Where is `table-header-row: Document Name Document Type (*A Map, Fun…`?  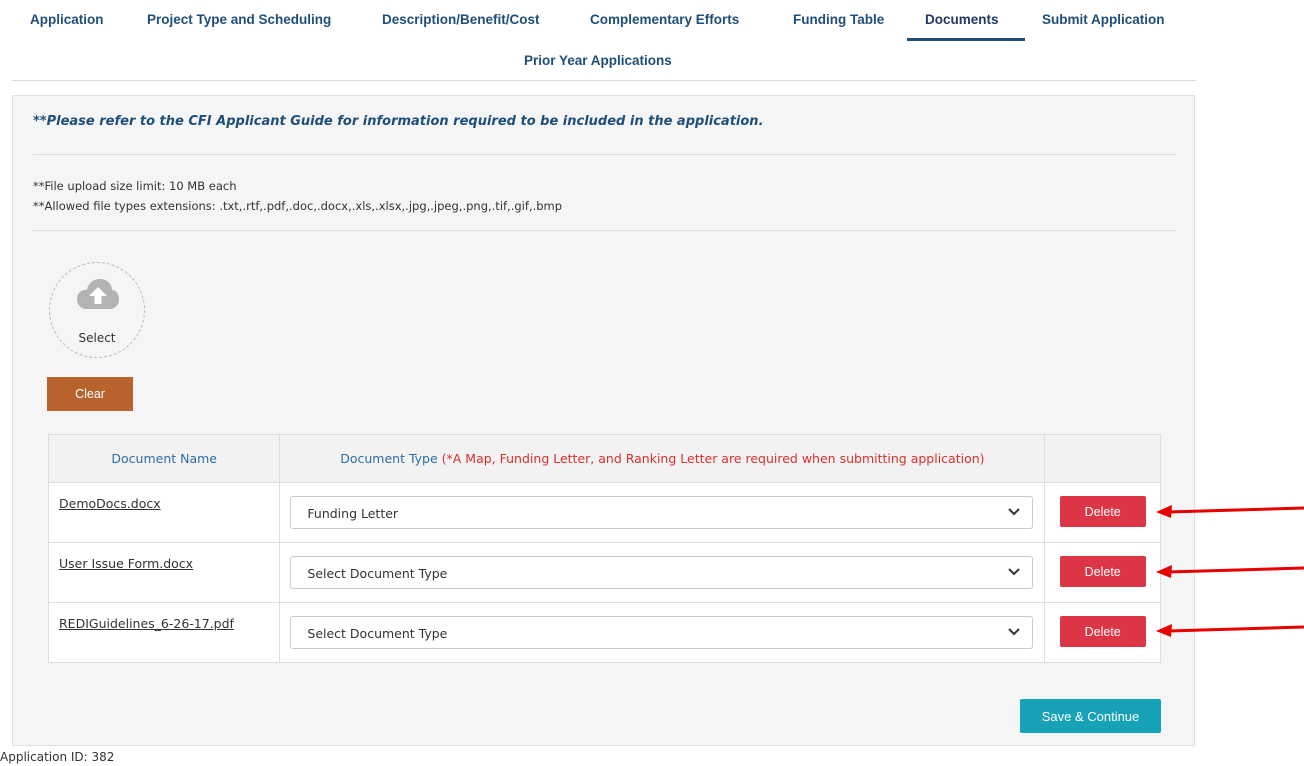
table-header-row: Document Name Document Type (*A Map, Fun… is located at coordinates (604, 458).